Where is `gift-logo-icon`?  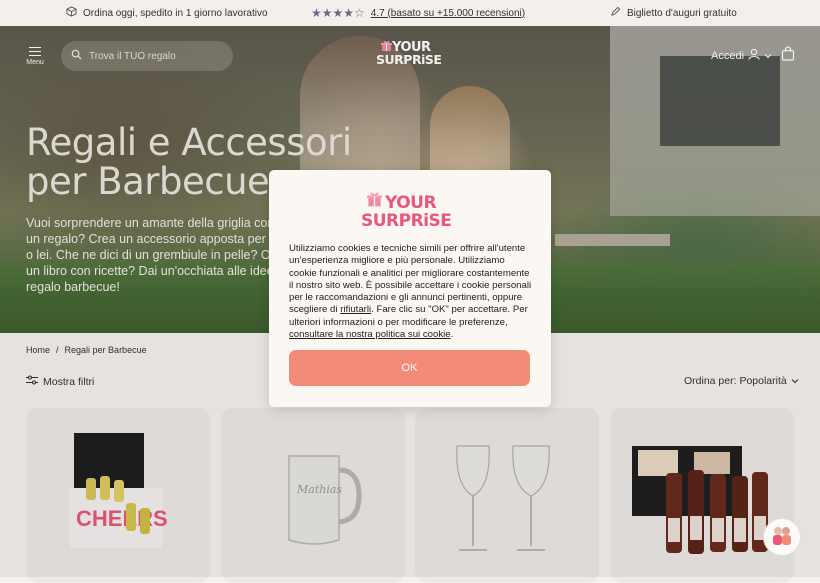 gift-logo-icon is located at coordinates (374, 201).